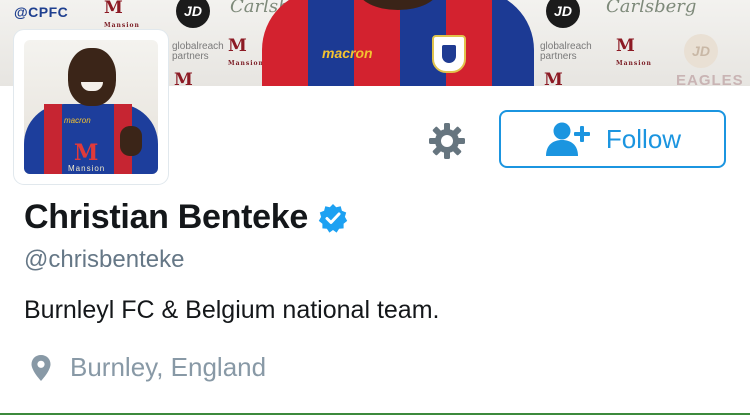 The image size is (750, 415). Describe the element at coordinates (643, 138) in the screenshot. I see `follow-label: Follow` at that location.